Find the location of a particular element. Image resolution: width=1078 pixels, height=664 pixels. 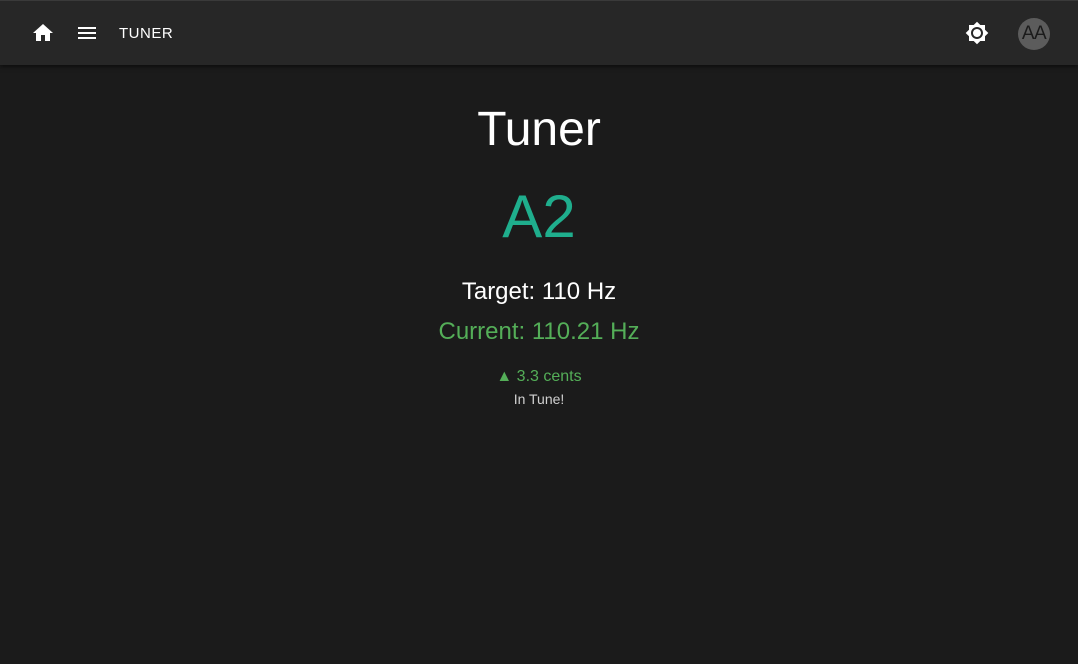

app-bar: TUNER AA is located at coordinates (539, 32).